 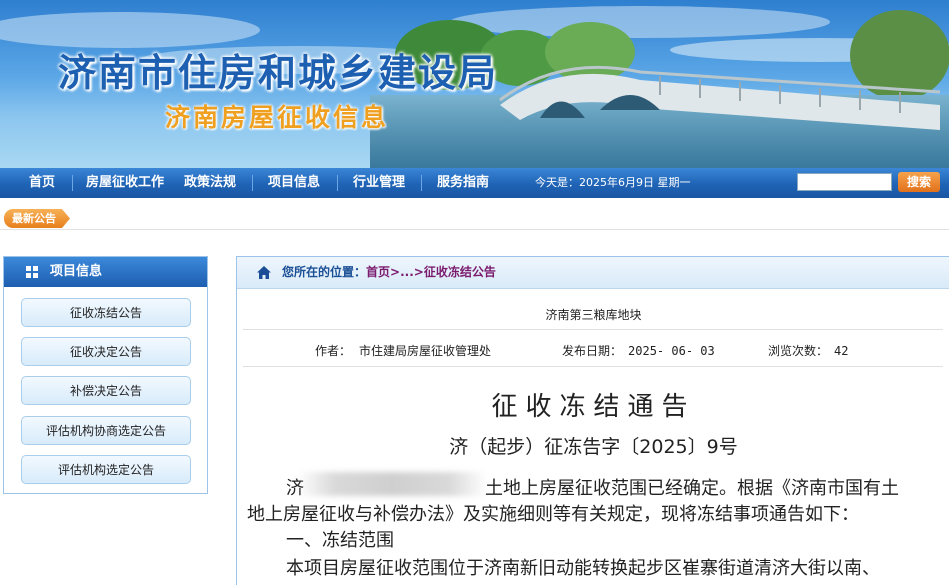 What do you see at coordinates (378, 272) in the screenshot?
I see `breadcrumb-home-link: 首页` at bounding box center [378, 272].